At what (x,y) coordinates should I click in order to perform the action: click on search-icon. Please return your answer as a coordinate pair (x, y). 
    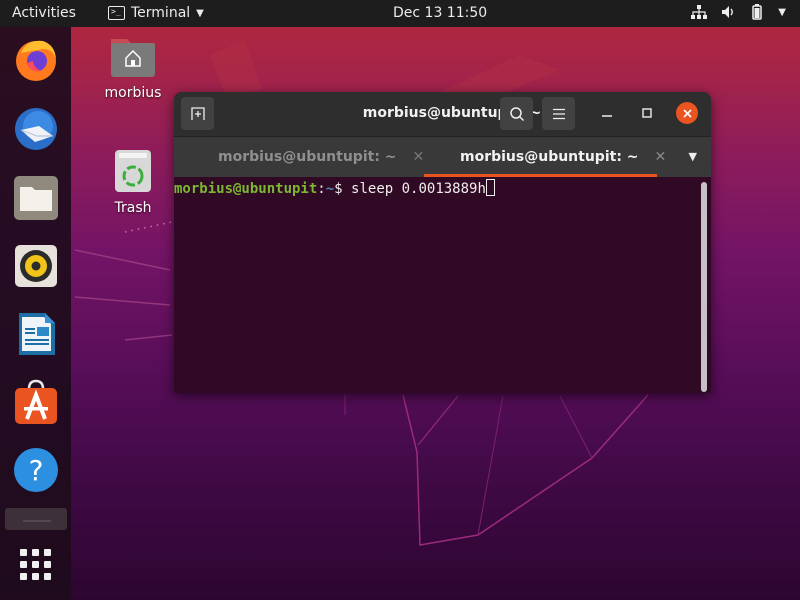
    Looking at the image, I should click on (516, 113).